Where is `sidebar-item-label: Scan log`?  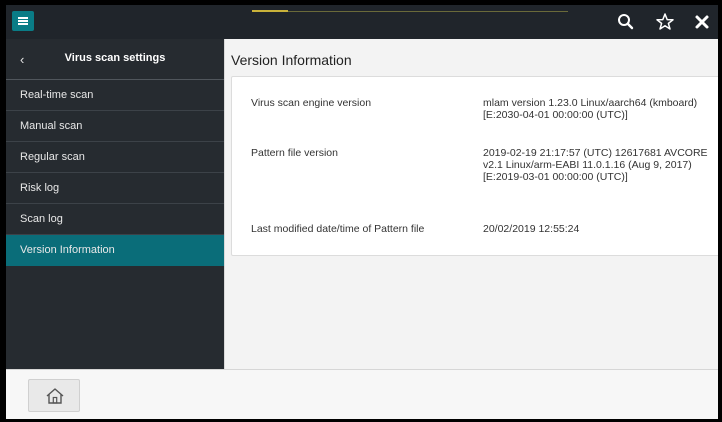
sidebar-item-label: Scan log is located at coordinates (41, 219).